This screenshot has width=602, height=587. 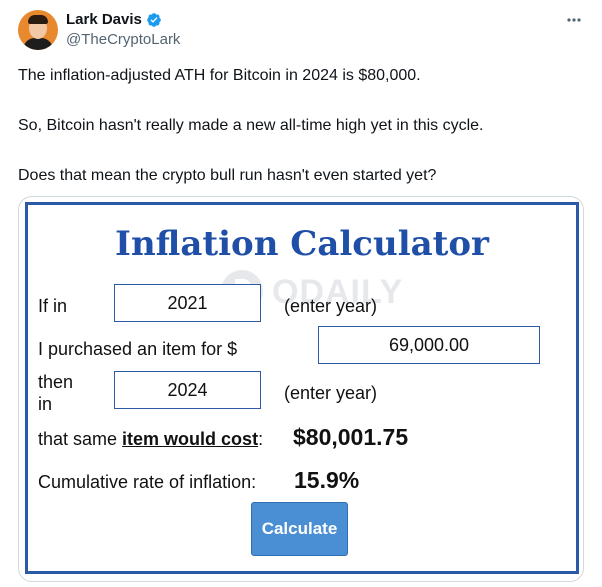 What do you see at coordinates (327, 480) in the screenshot?
I see `rate-result: 15.9%` at bounding box center [327, 480].